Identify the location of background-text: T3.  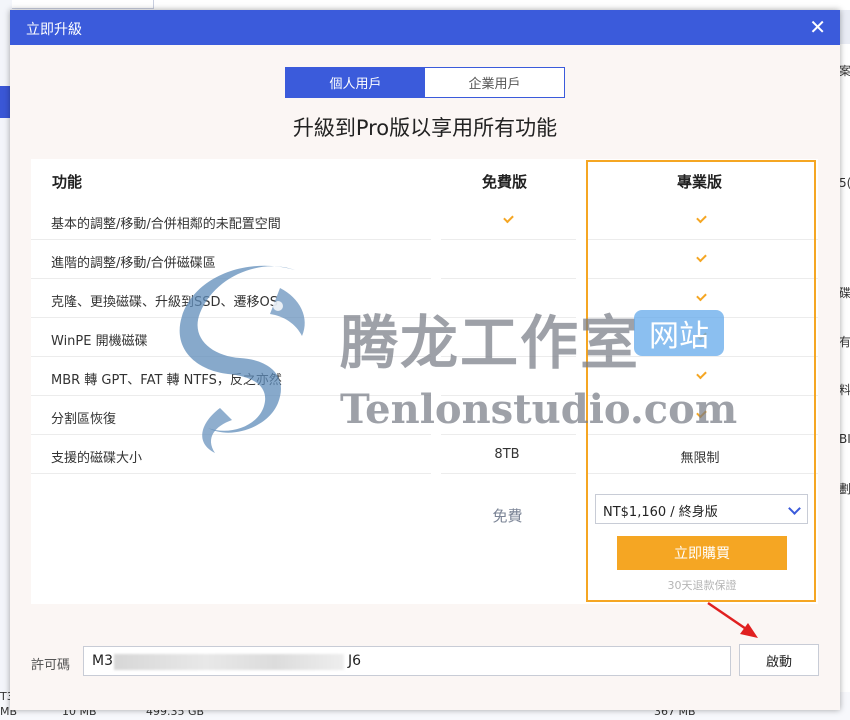
(7, 696).